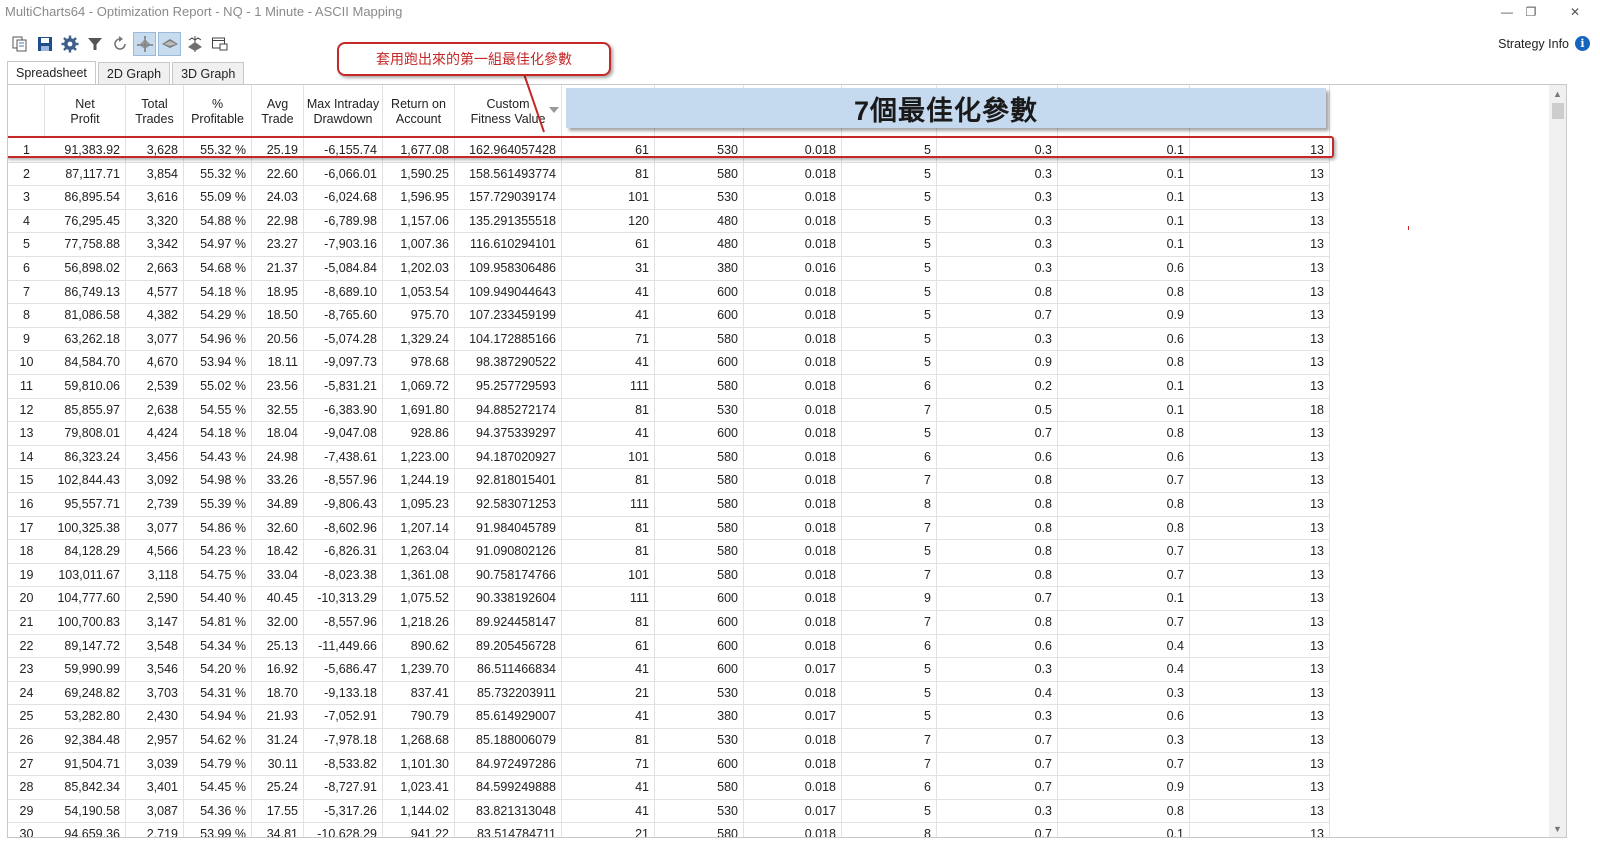 This screenshot has width=1600, height=860. I want to click on settings-button, so click(69, 44).